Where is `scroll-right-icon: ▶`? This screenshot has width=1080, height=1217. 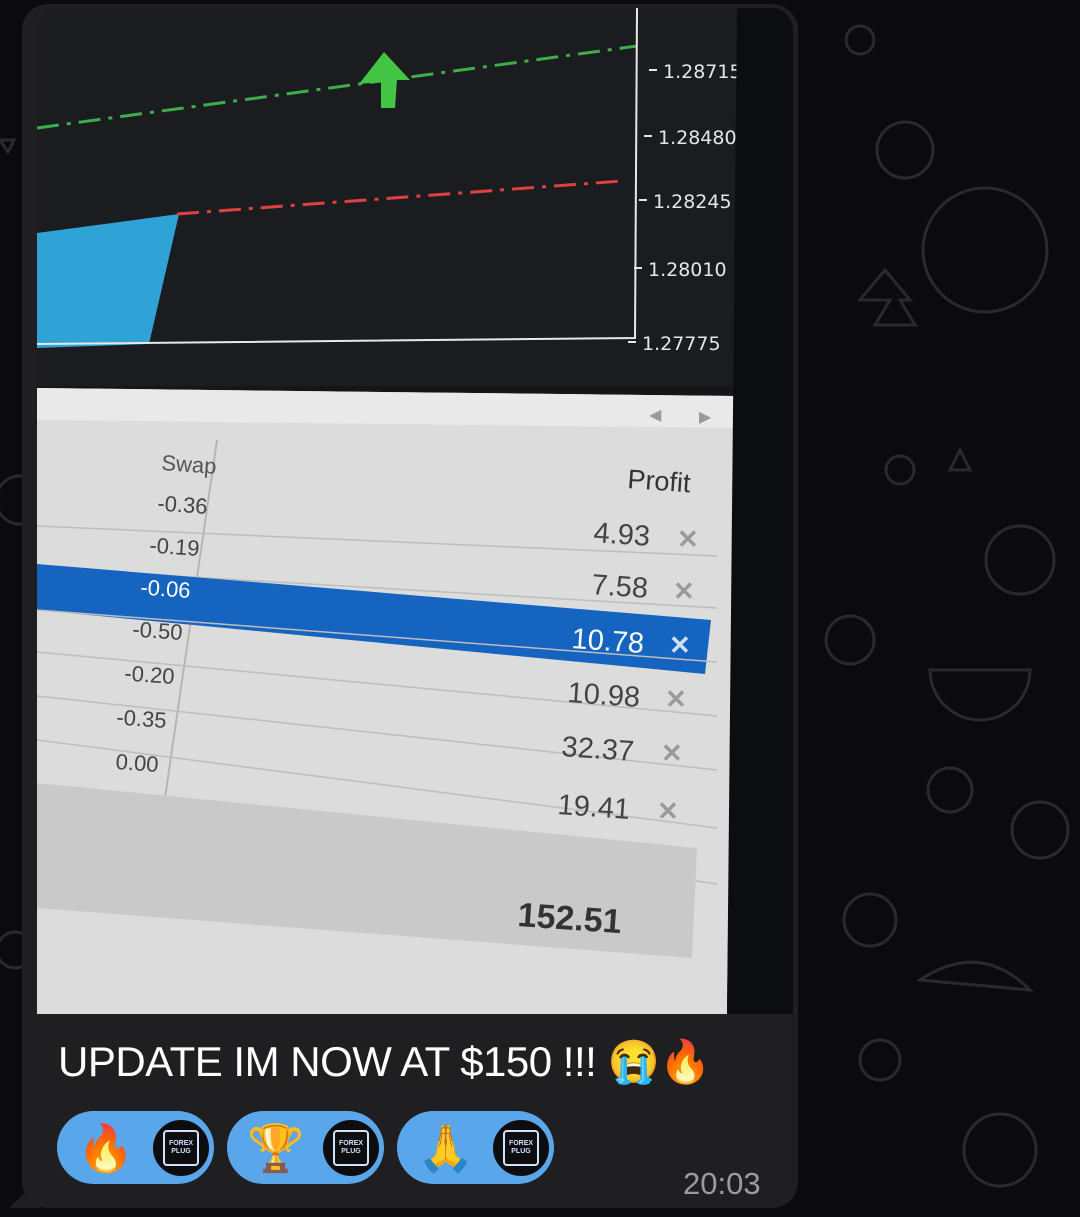 scroll-right-icon: ▶ is located at coordinates (705, 417).